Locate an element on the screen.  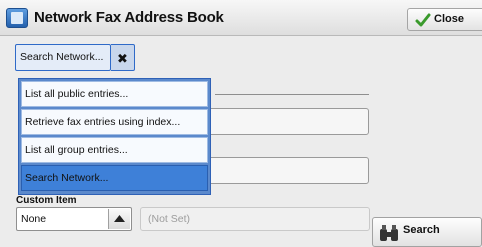
close-dropdown-button: ✖ is located at coordinates (123, 57).